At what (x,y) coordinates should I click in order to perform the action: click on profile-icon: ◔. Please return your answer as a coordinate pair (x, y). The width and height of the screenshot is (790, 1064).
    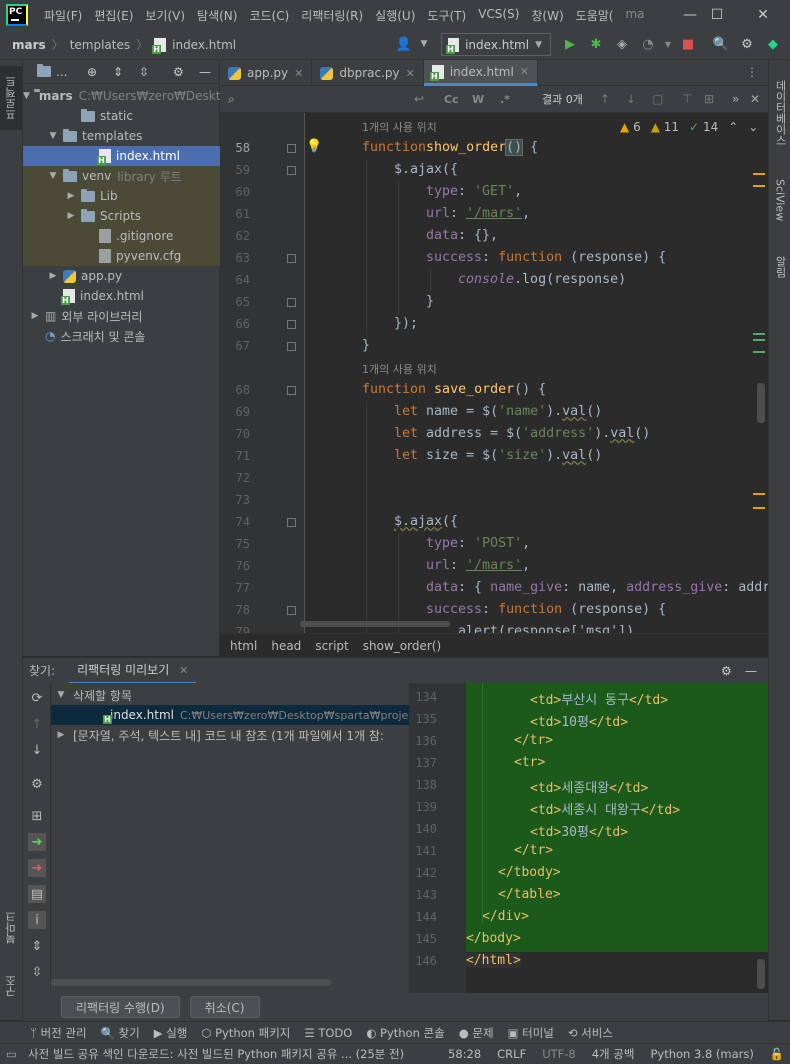
    Looking at the image, I should click on (648, 44).